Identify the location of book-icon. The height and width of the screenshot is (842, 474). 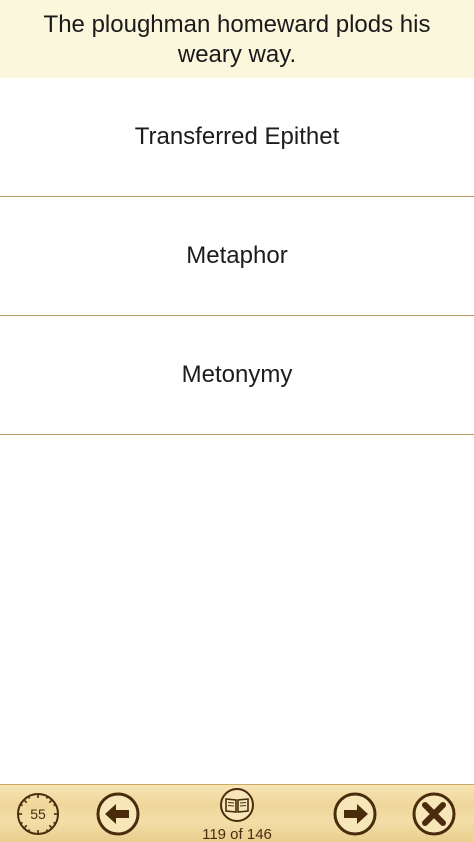
(237, 805).